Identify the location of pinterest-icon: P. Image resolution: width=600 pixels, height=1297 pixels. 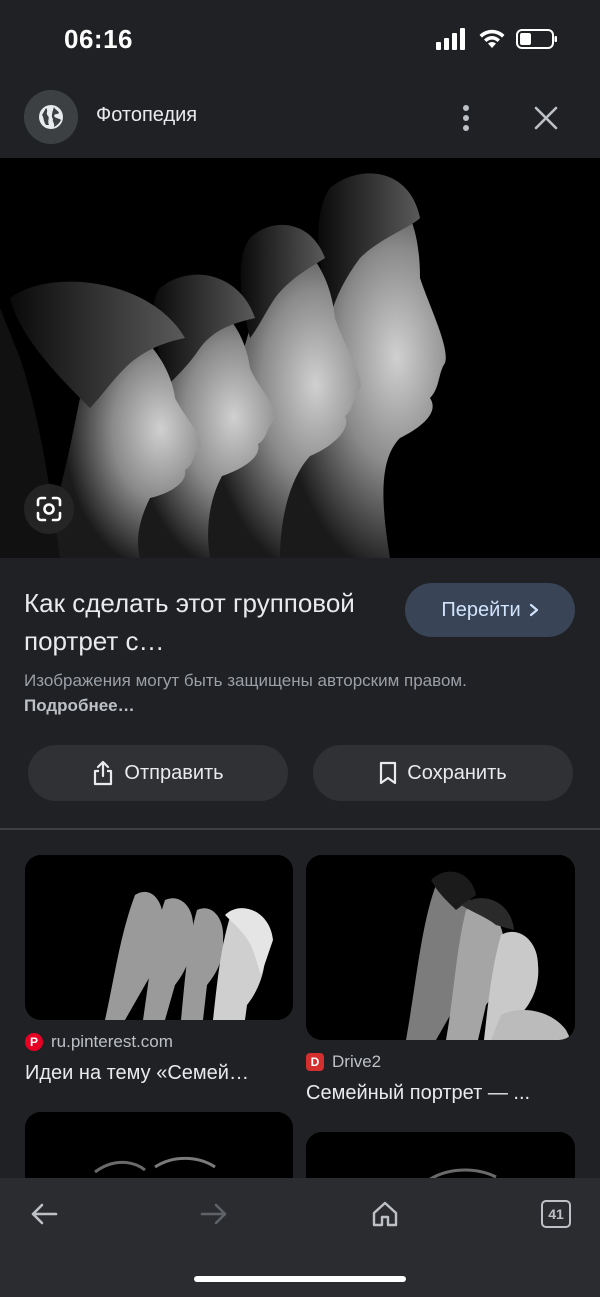
(34, 1042).